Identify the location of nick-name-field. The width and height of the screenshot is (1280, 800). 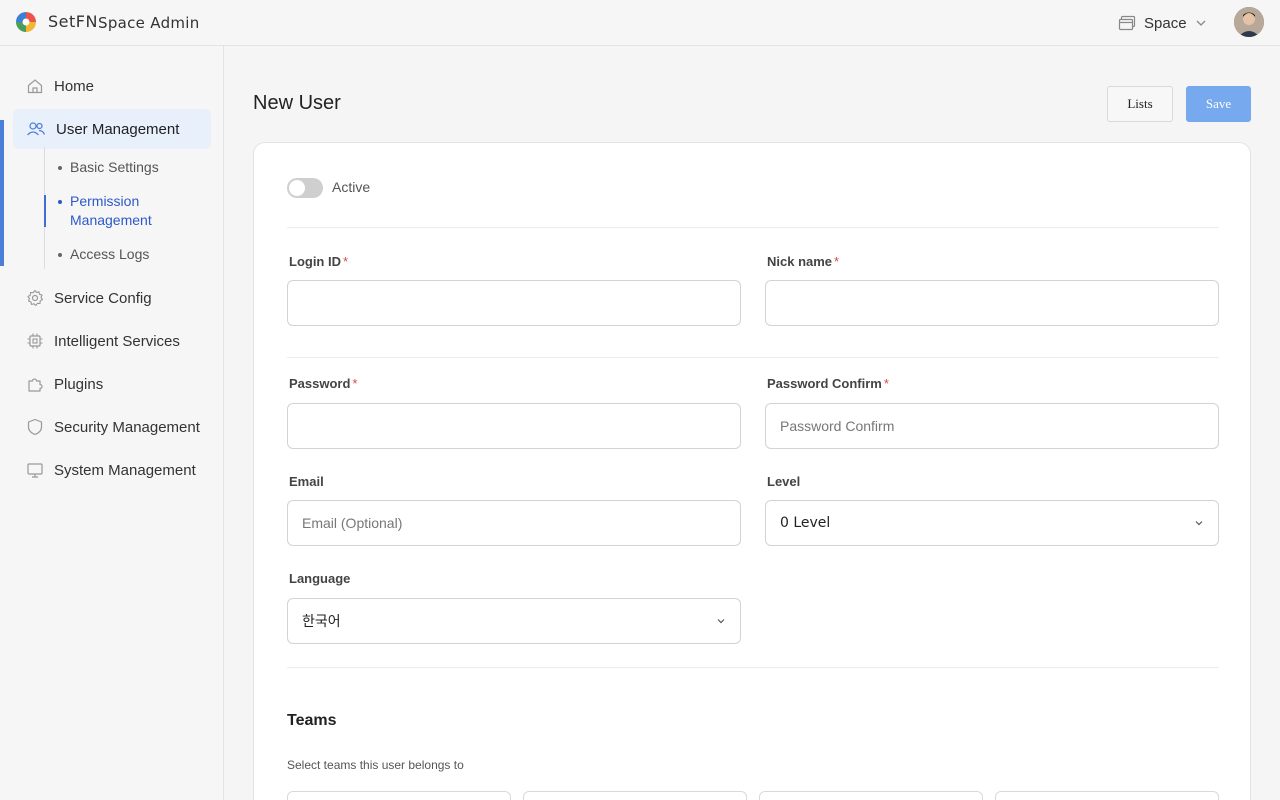
(992, 303).